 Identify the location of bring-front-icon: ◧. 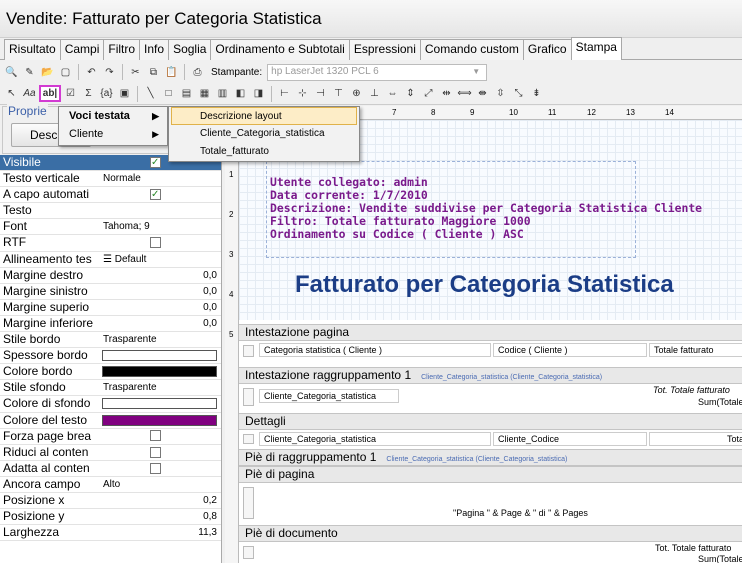
(240, 93).